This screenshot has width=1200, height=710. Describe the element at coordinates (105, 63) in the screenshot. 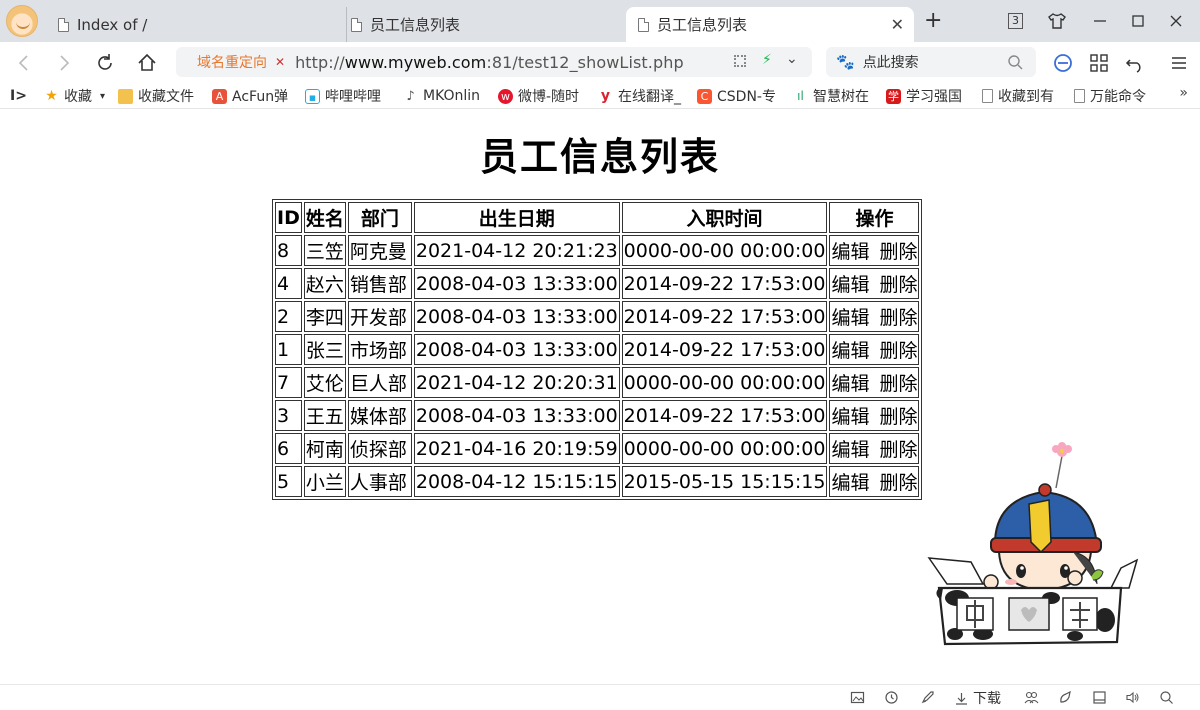

I see `reload-icon` at that location.